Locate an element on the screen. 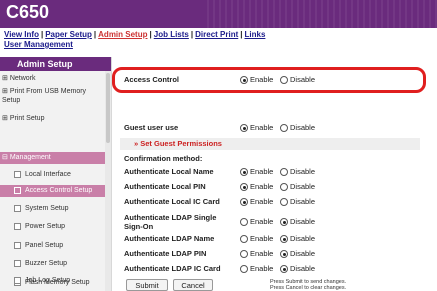  auth-row: Authenticate LDAP PIN Enable Disable is located at coordinates (270, 254).